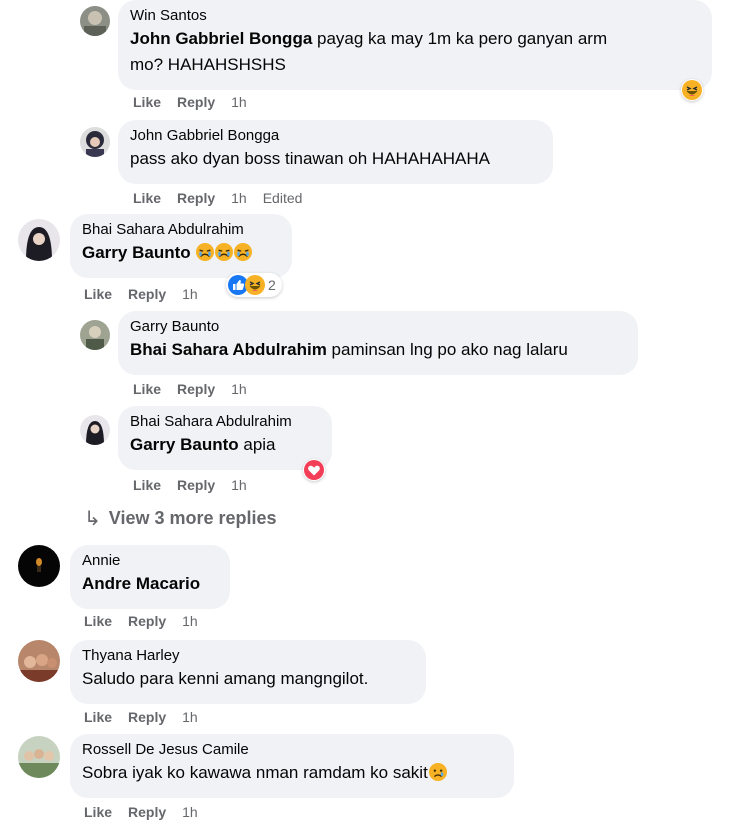 Image resolution: width=750 pixels, height=828 pixels. Describe the element at coordinates (92, 519) in the screenshot. I see `reply-arrow-icon: ↳` at that location.